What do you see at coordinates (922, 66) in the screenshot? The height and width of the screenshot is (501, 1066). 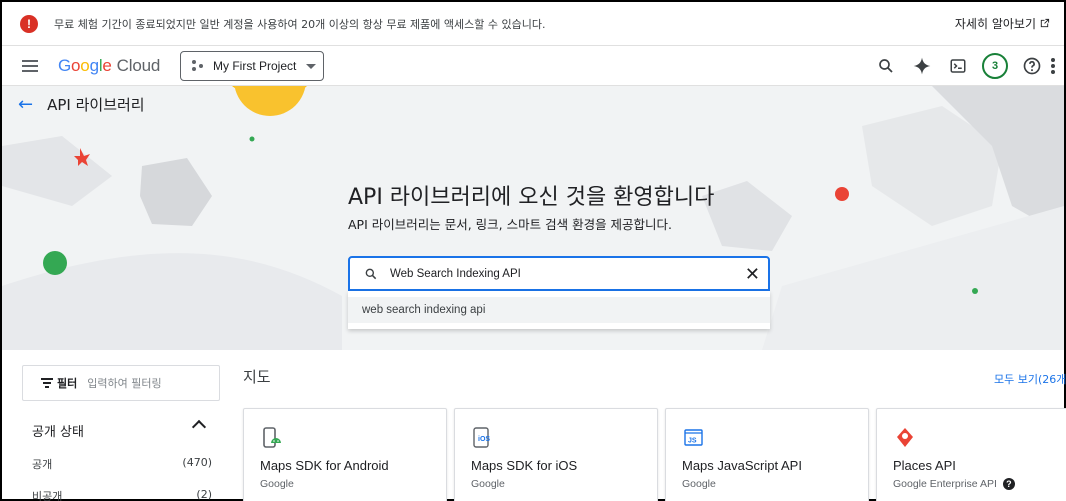 I see `gemini-sparkle-icon` at bounding box center [922, 66].